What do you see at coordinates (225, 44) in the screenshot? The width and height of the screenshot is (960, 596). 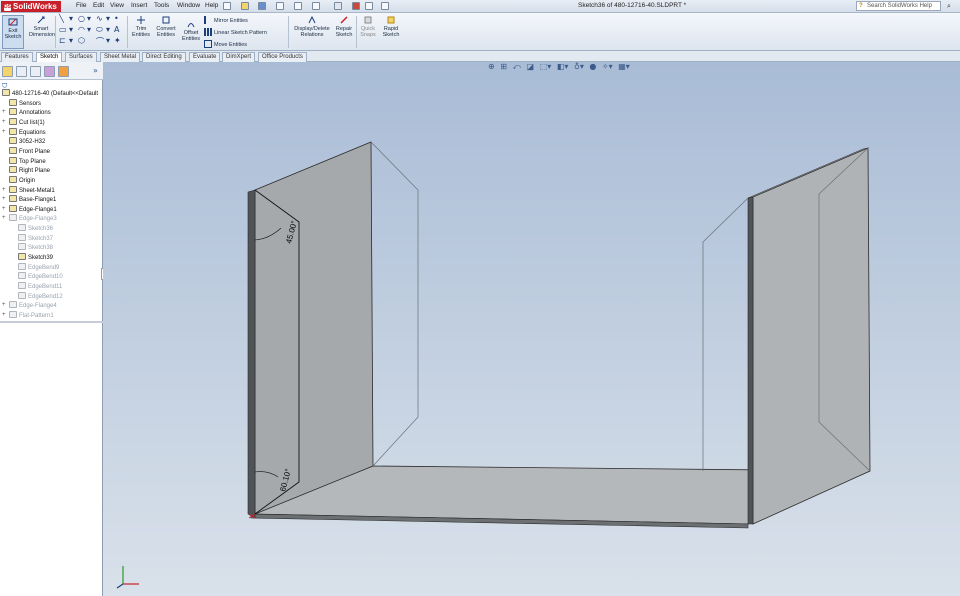 I see `move-entities-button: Move Entities` at bounding box center [225, 44].